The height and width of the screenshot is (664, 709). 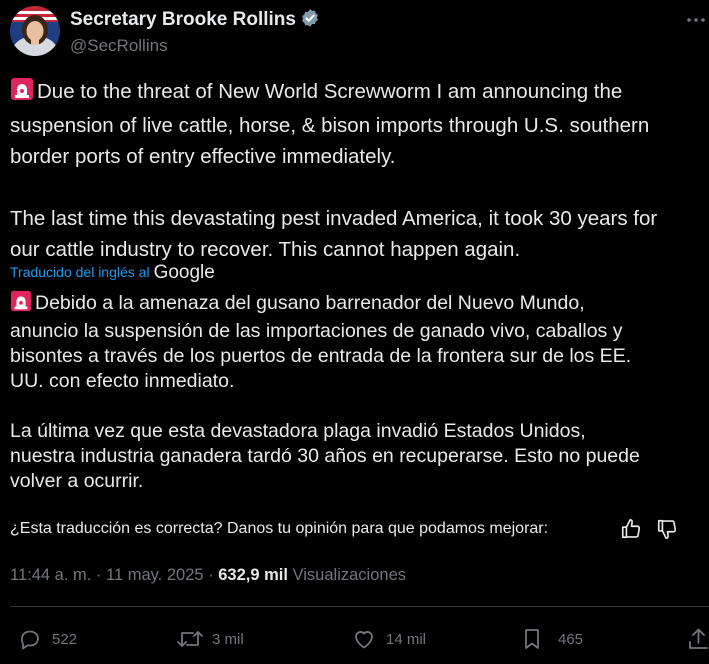 What do you see at coordinates (183, 19) in the screenshot?
I see `author-name-text: Secretary Brooke Rollins` at bounding box center [183, 19].